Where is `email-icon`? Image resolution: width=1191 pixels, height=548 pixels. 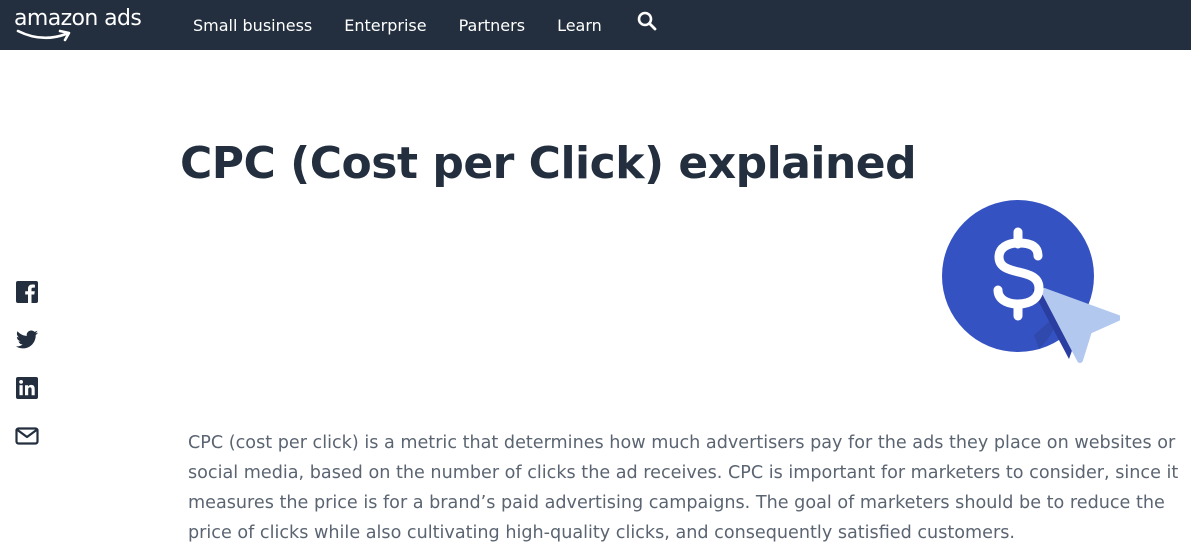 email-icon is located at coordinates (27, 436).